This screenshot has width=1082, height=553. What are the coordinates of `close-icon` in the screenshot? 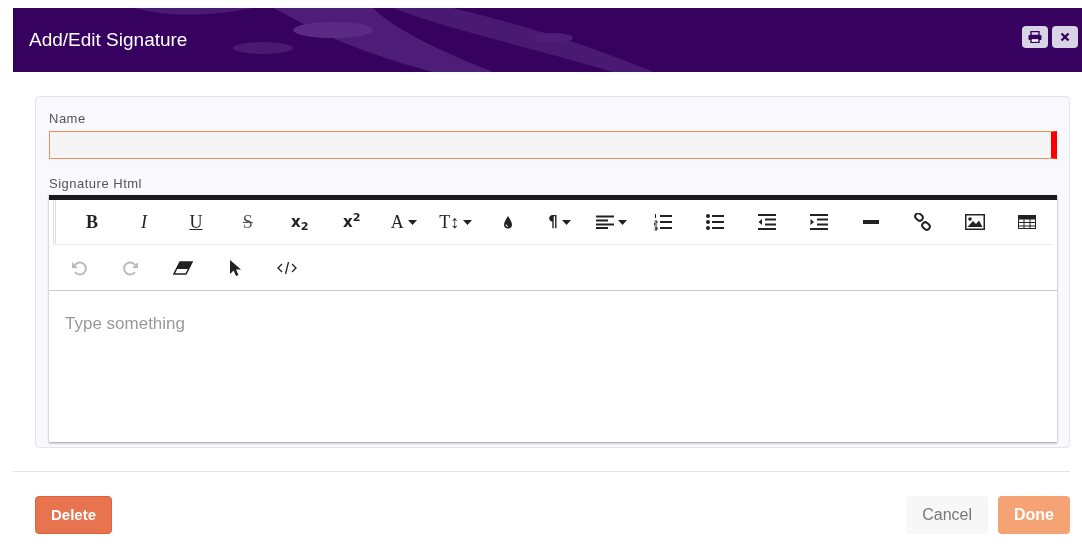 It's located at (1065, 37).